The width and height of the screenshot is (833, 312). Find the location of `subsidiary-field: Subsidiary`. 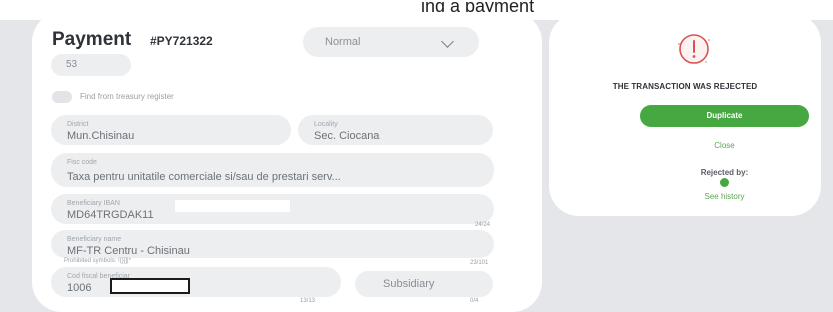

subsidiary-field: Subsidiary is located at coordinates (424, 284).